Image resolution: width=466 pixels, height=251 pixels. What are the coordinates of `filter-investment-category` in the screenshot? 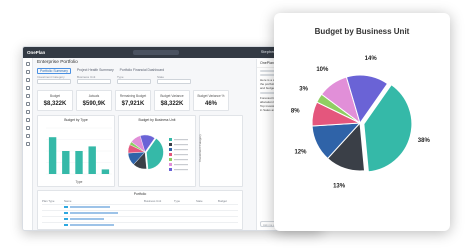 It's located at (54, 81).